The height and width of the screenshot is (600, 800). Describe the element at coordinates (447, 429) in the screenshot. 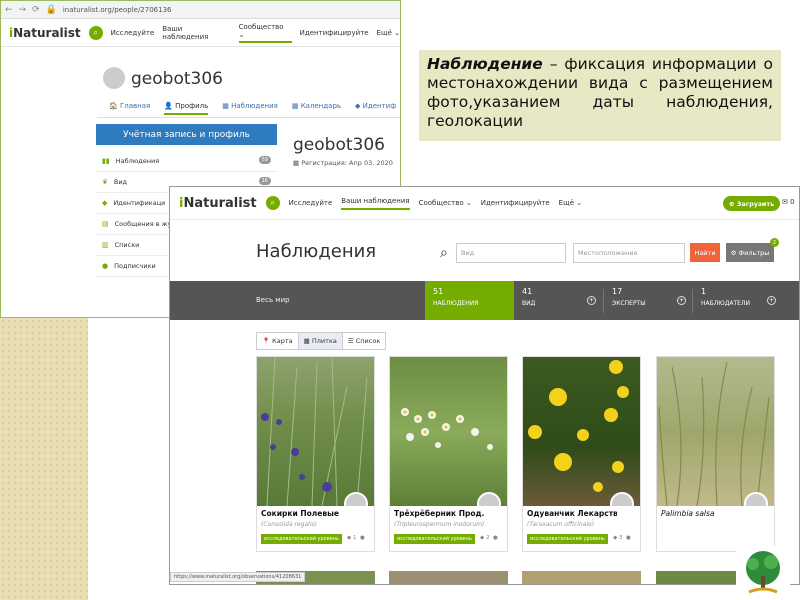

I see `chamomile-photo` at that location.